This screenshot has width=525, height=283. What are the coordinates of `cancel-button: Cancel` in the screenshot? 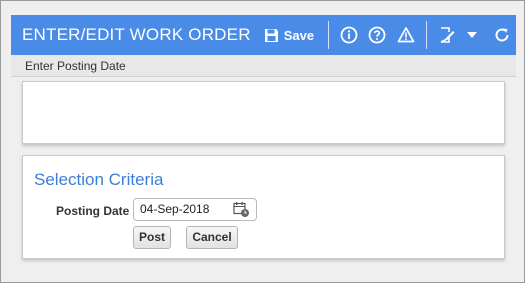 It's located at (212, 237).